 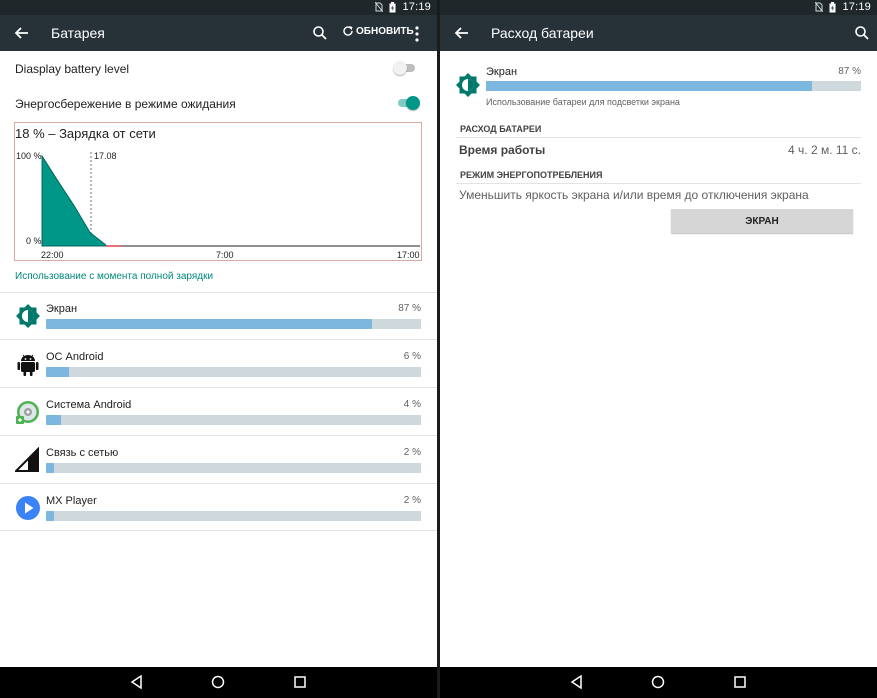 I want to click on detail-usage-bar-fill, so click(x=649, y=86).